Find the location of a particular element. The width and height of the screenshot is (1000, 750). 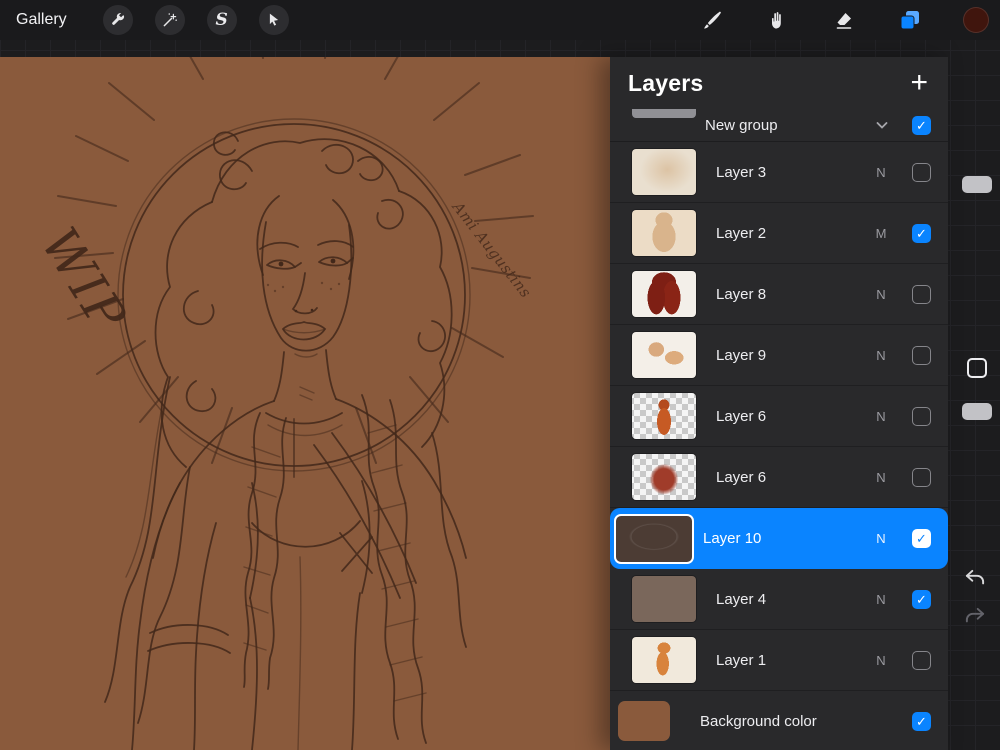

chevron-down-icon is located at coordinates (882, 125).